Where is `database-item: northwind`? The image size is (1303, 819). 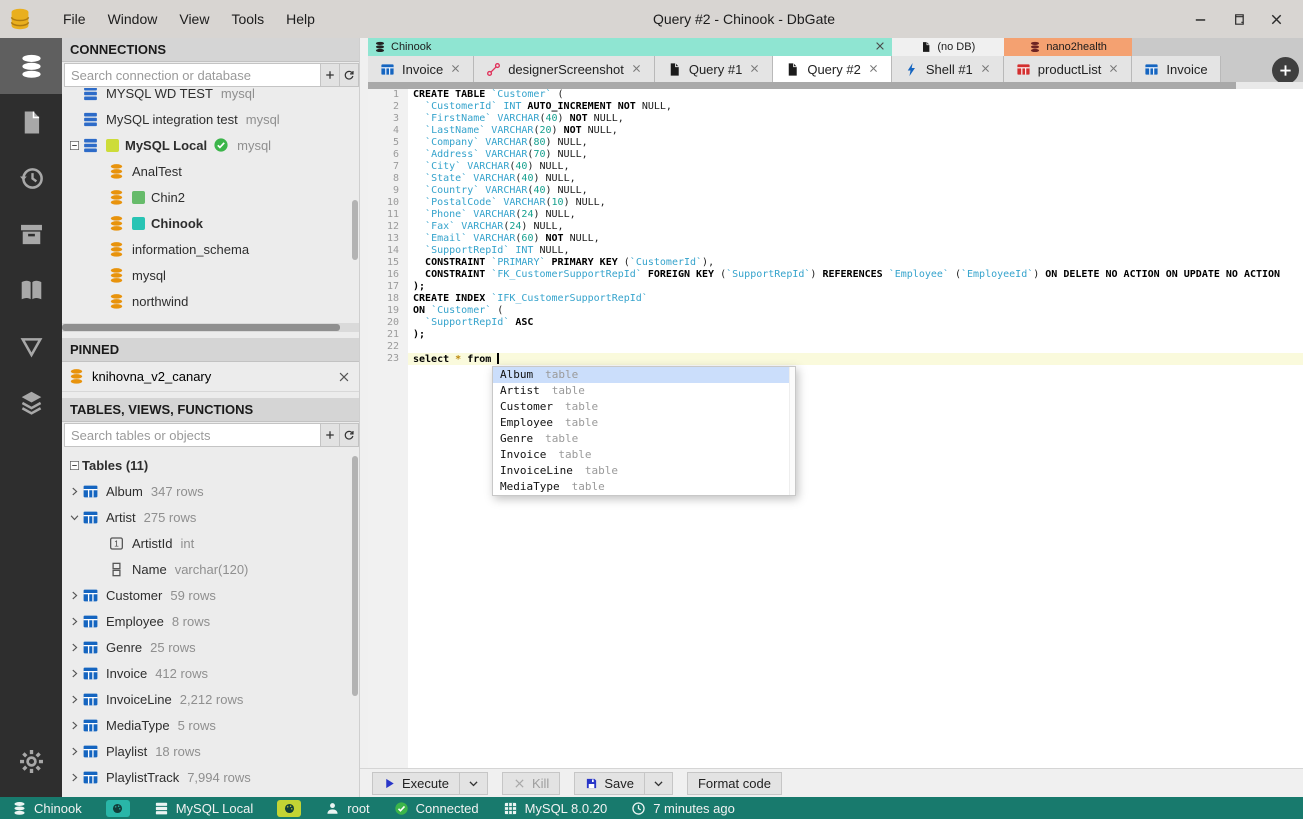 database-item: northwind is located at coordinates (210, 301).